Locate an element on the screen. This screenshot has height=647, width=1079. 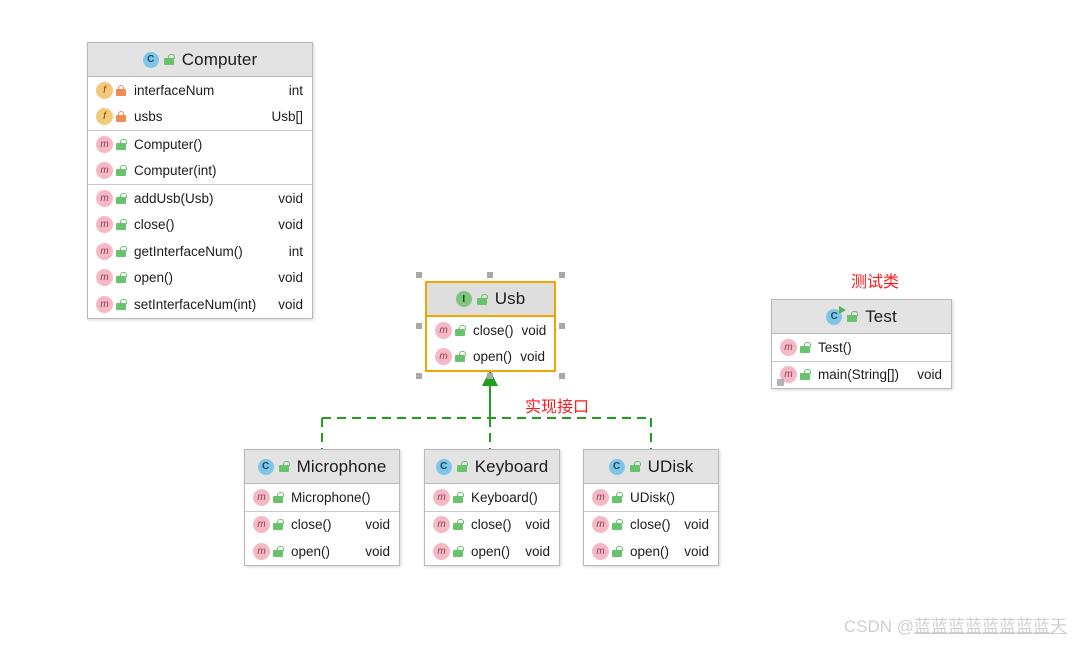
method-row: m Microphone() is located at coordinates (322, 497).